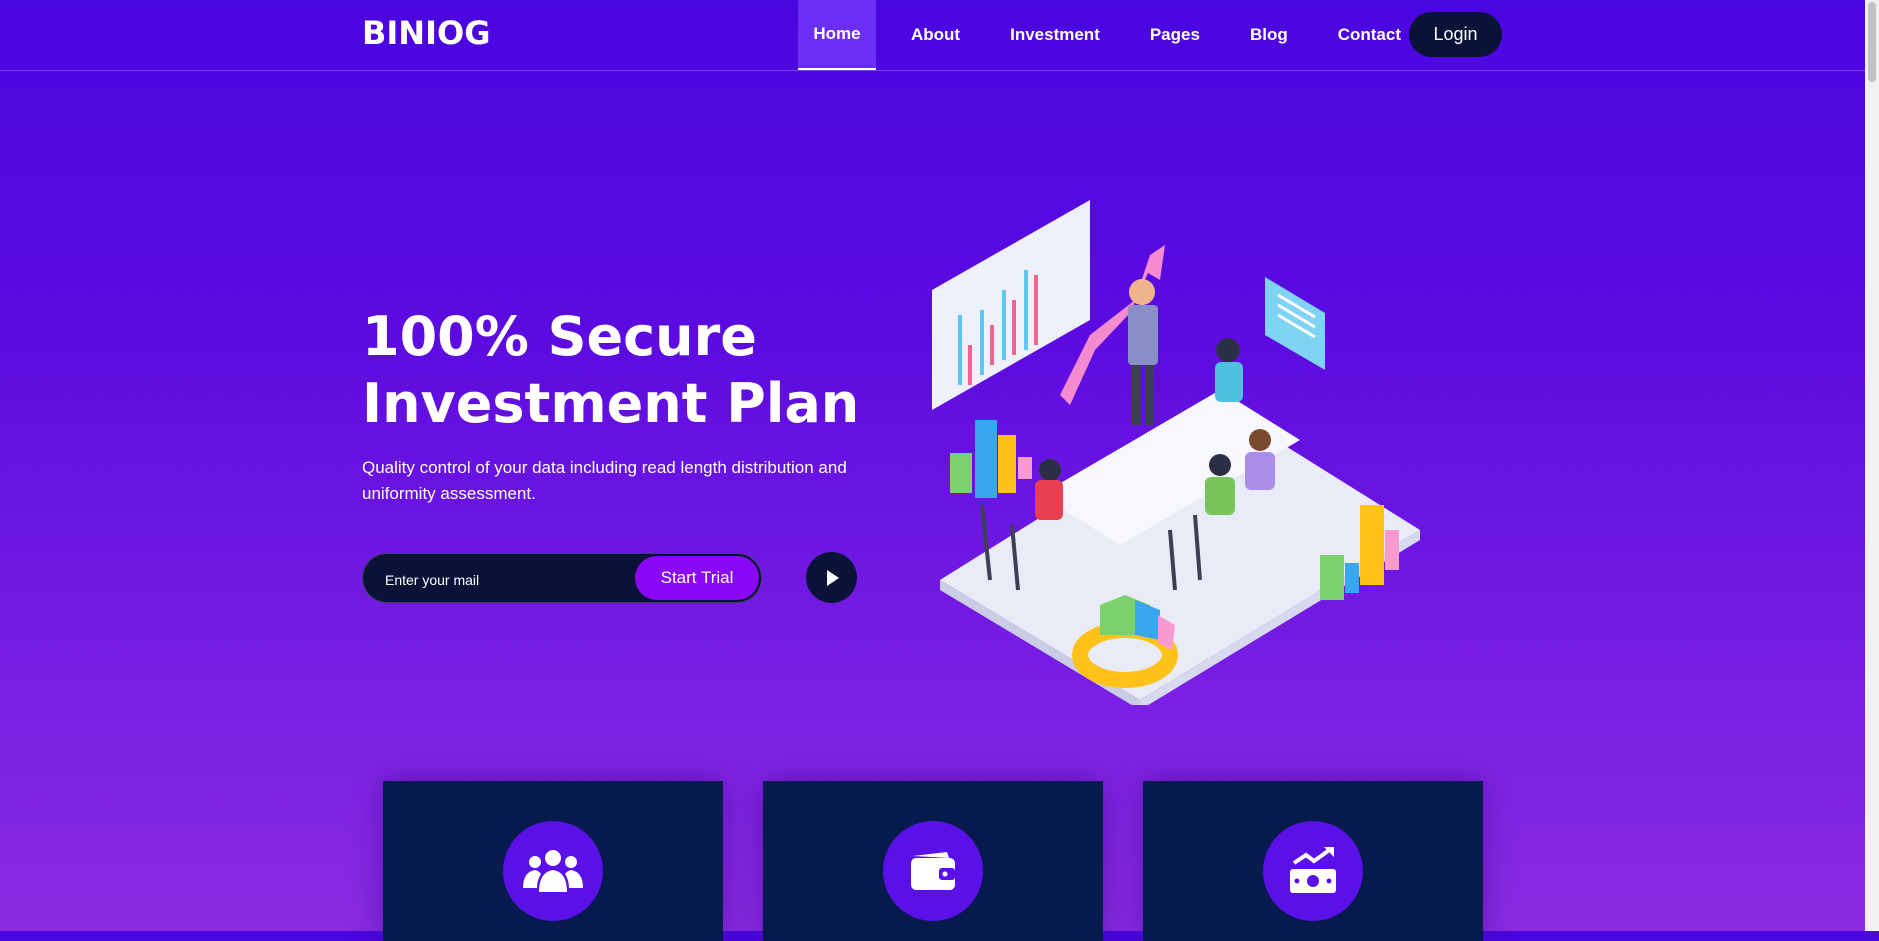 The image size is (1879, 941). What do you see at coordinates (1175, 35) in the screenshot?
I see `nav-pages: Pages` at bounding box center [1175, 35].